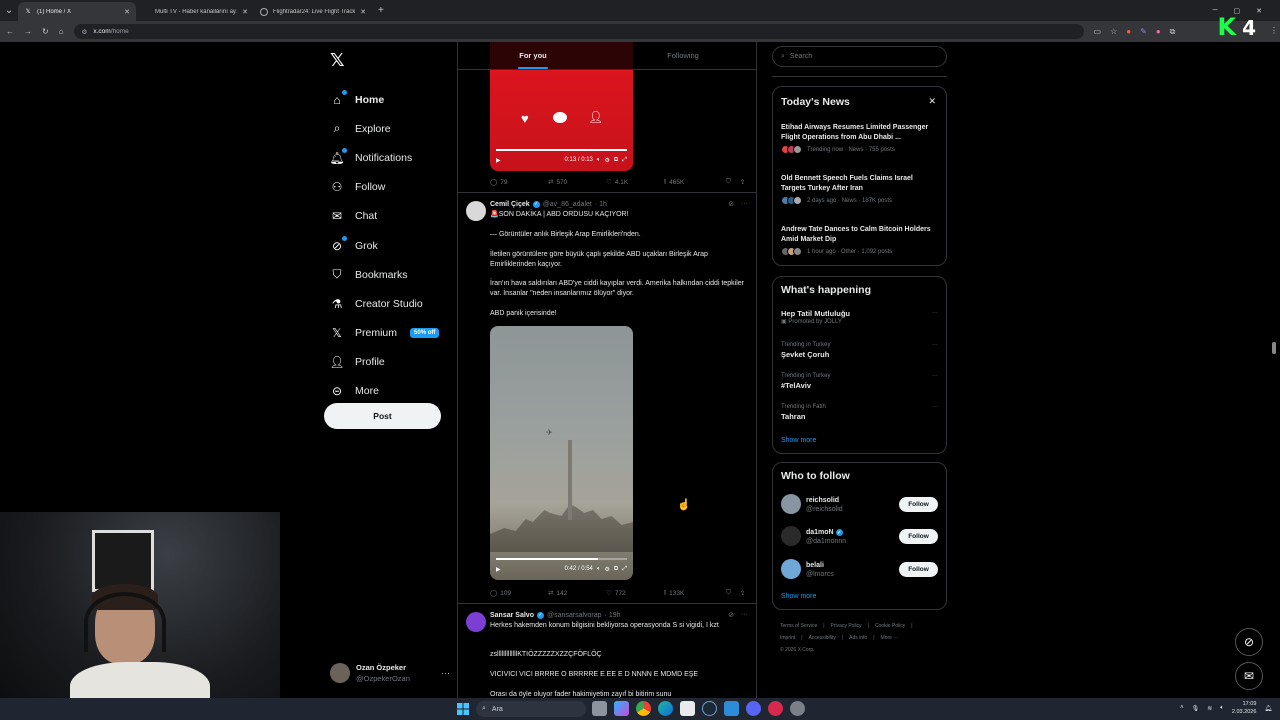 This screenshot has width=1280, height=720. What do you see at coordinates (476, 622) in the screenshot?
I see `avatar` at bounding box center [476, 622].